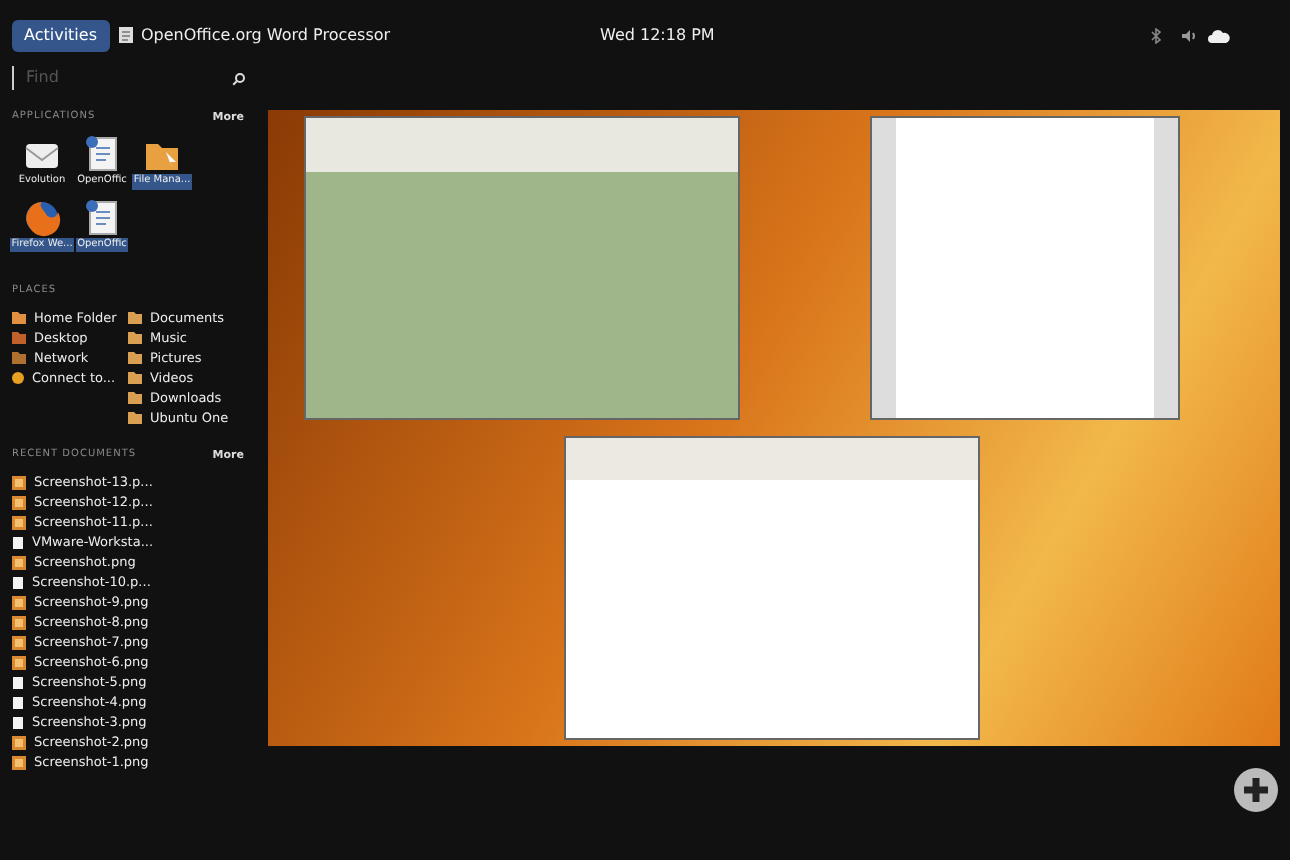  Describe the element at coordinates (1219, 35) in the screenshot. I see `cloud-icon` at that location.